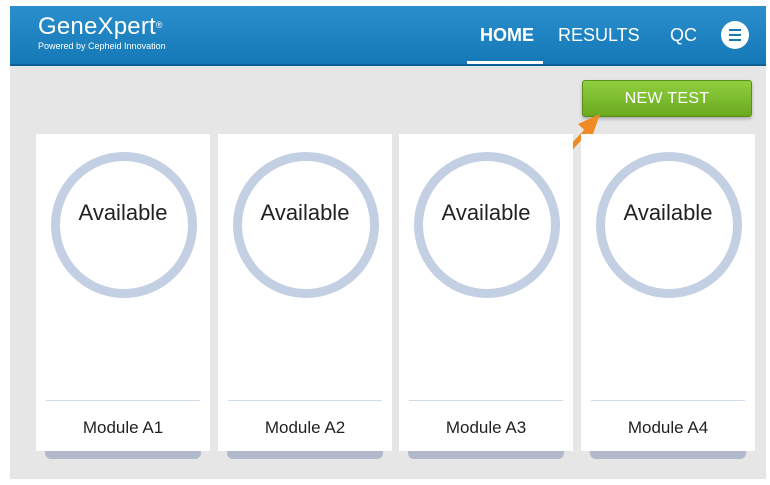 The height and width of the screenshot is (485, 770). Describe the element at coordinates (735, 35) in the screenshot. I see `menu-button` at that location.